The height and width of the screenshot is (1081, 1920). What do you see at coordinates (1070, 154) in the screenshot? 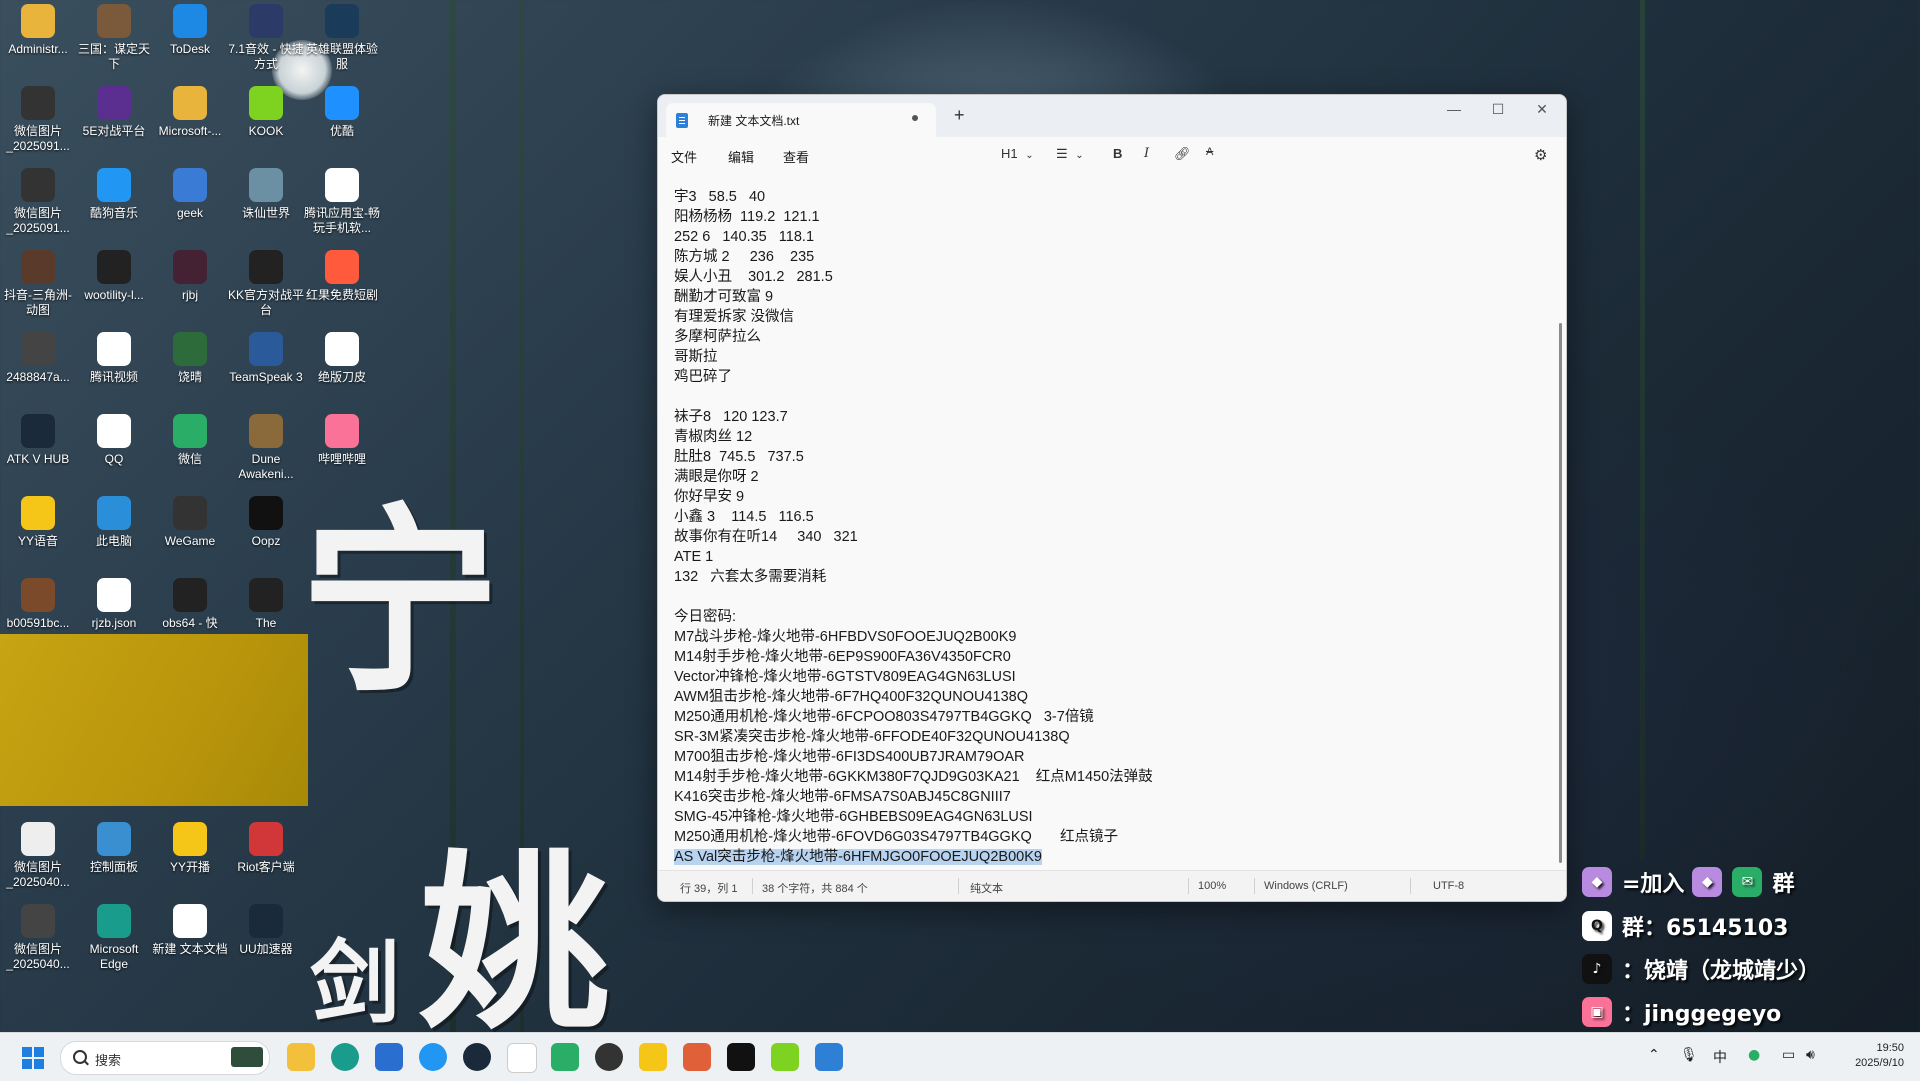
I see `list-dropdown: ☰ ⌄` at bounding box center [1070, 154].